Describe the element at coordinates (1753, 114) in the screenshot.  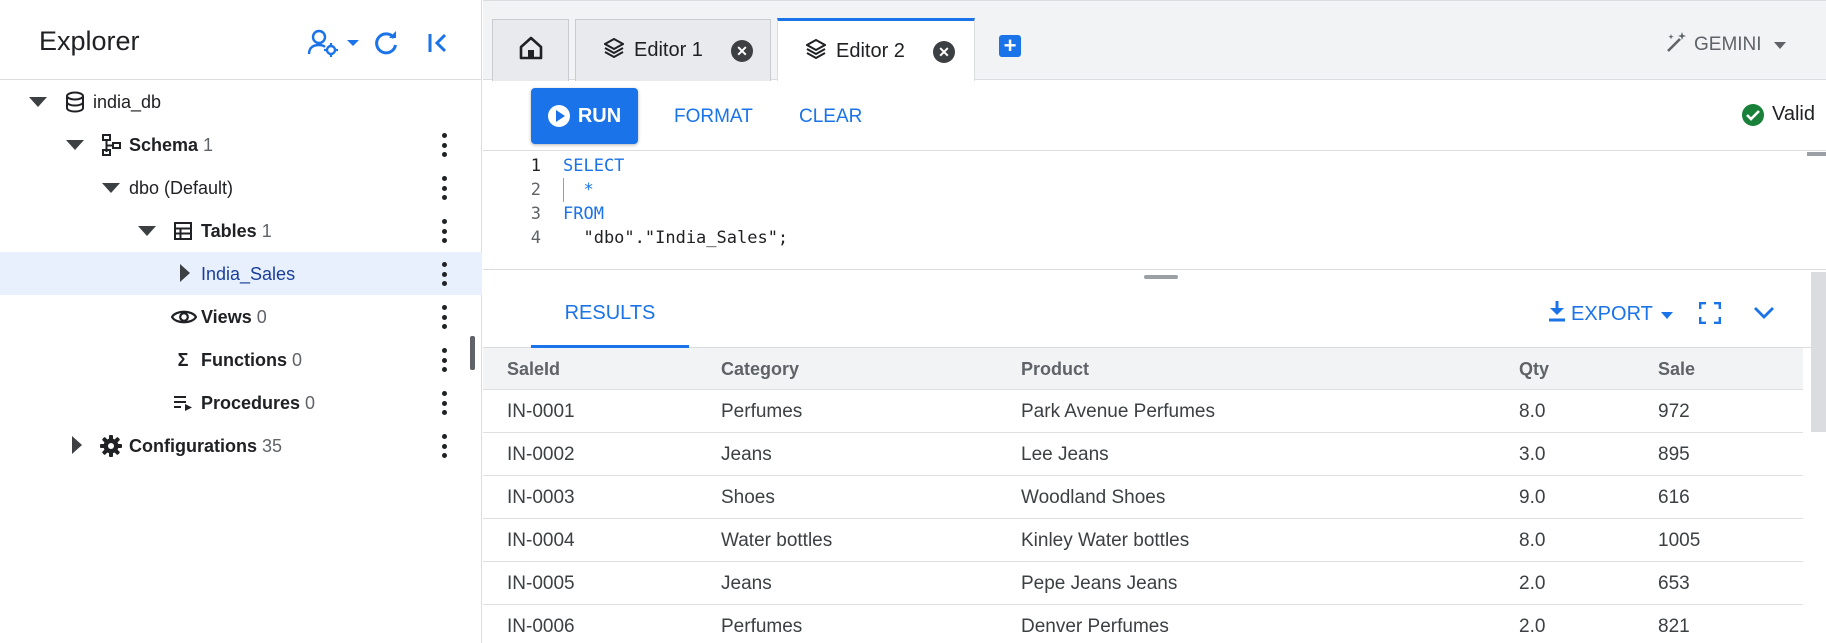
I see `check-circle-icon` at that location.